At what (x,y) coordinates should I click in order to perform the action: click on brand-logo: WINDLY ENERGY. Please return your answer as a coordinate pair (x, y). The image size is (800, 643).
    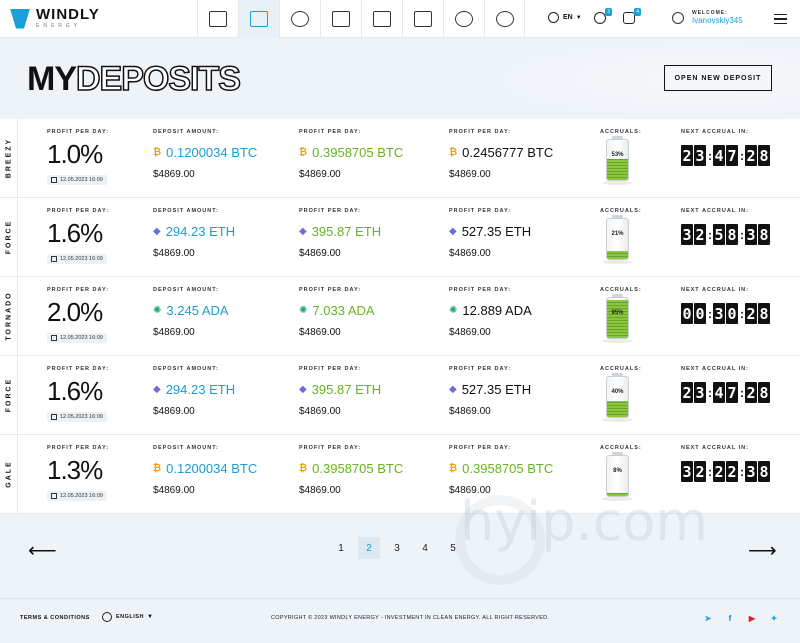
    Looking at the image, I should click on (55, 18).